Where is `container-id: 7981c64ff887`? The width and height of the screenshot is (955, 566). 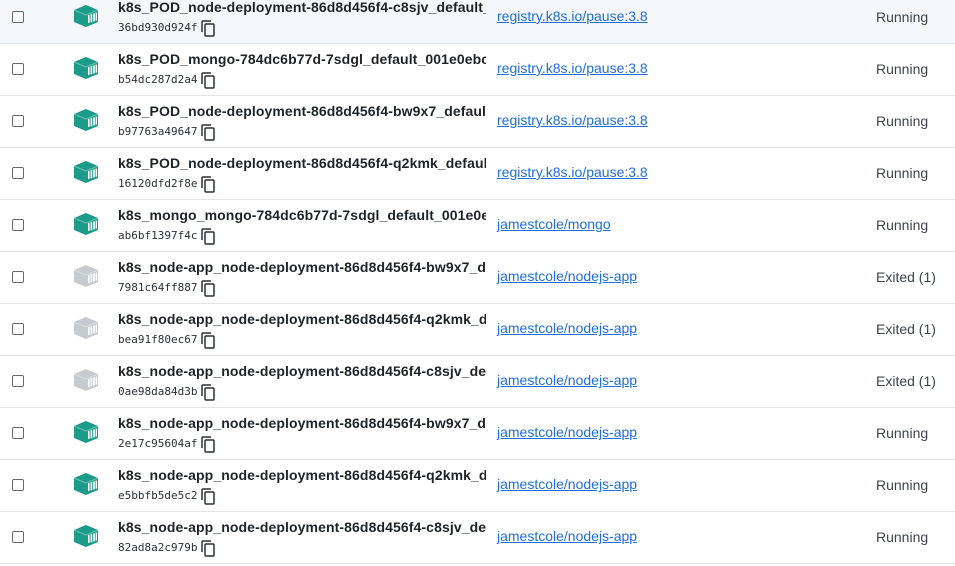 container-id: 7981c64ff887 is located at coordinates (158, 287).